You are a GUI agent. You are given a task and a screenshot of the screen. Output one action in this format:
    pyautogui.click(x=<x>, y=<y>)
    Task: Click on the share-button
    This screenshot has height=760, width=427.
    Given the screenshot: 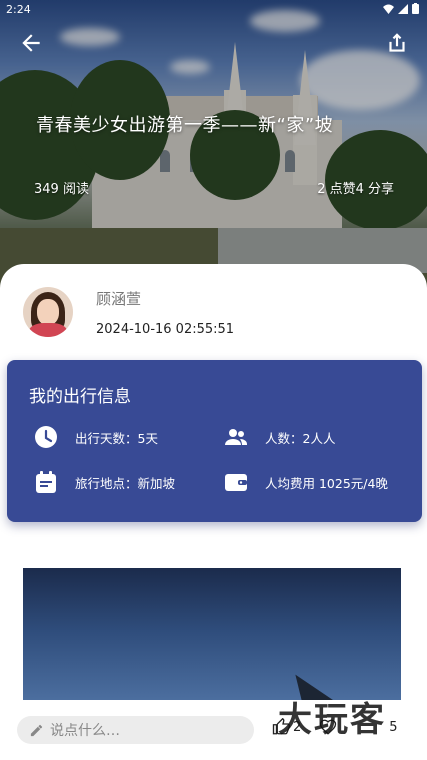 What is the action you would take?
    pyautogui.click(x=397, y=43)
    